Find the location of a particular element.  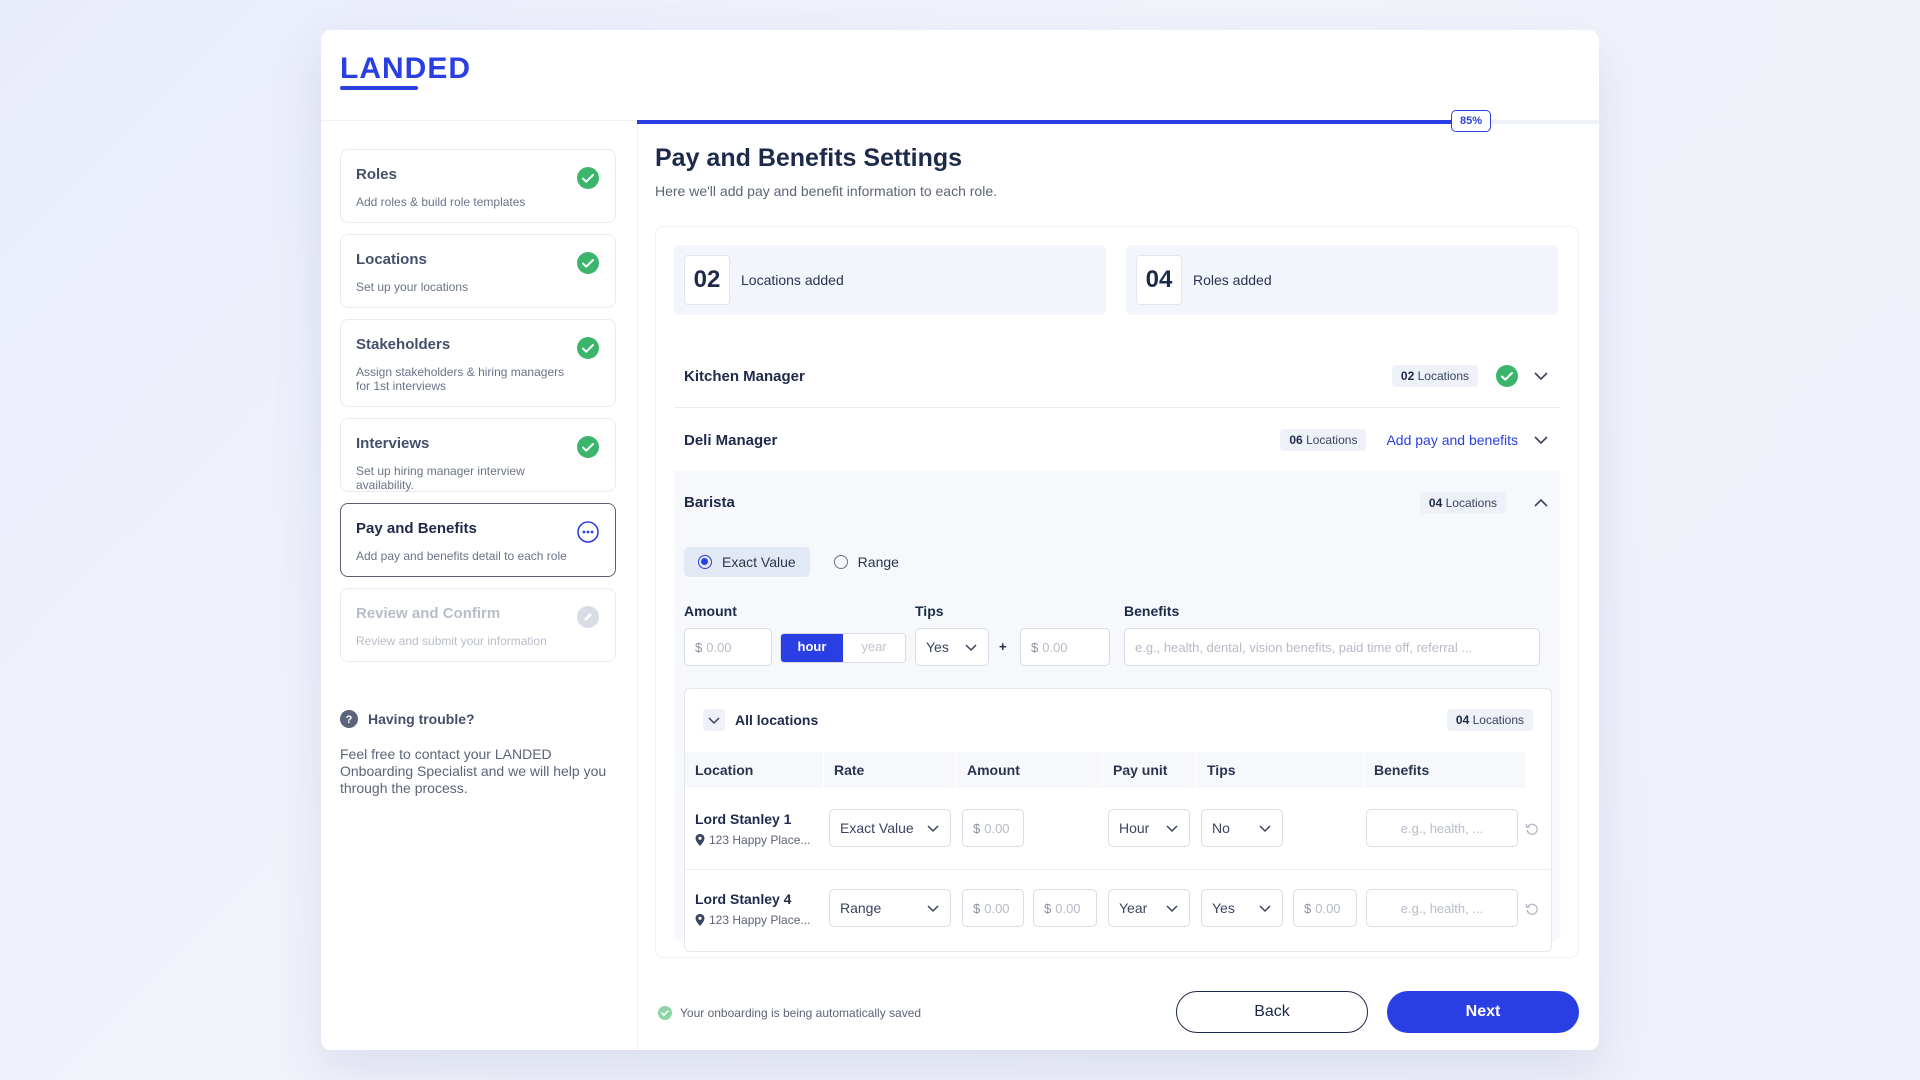

back-button: Back is located at coordinates (1272, 1012).